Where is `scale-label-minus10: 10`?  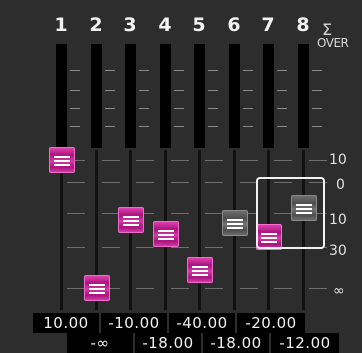 scale-label-minus10: 10 is located at coordinates (338, 220).